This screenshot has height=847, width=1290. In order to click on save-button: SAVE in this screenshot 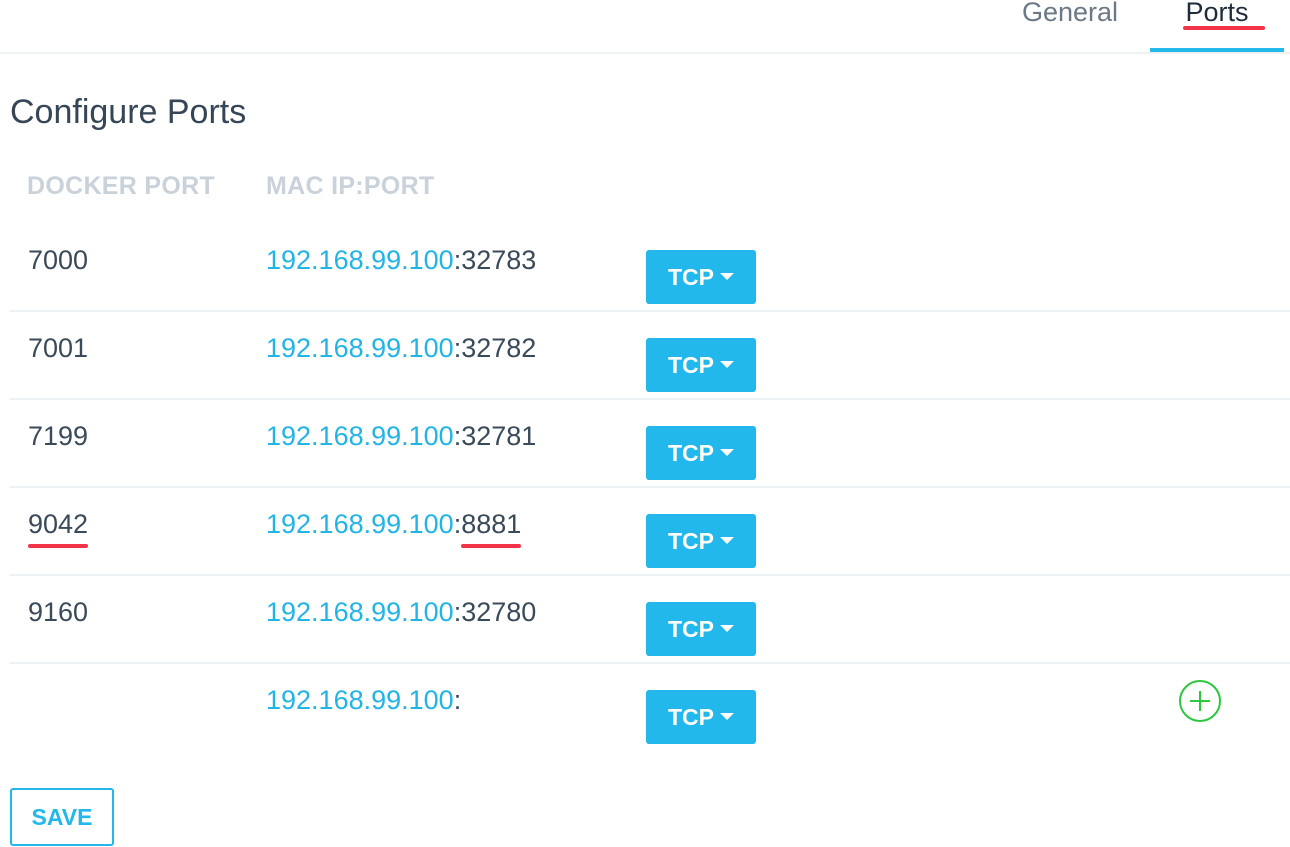, I will do `click(62, 817)`.